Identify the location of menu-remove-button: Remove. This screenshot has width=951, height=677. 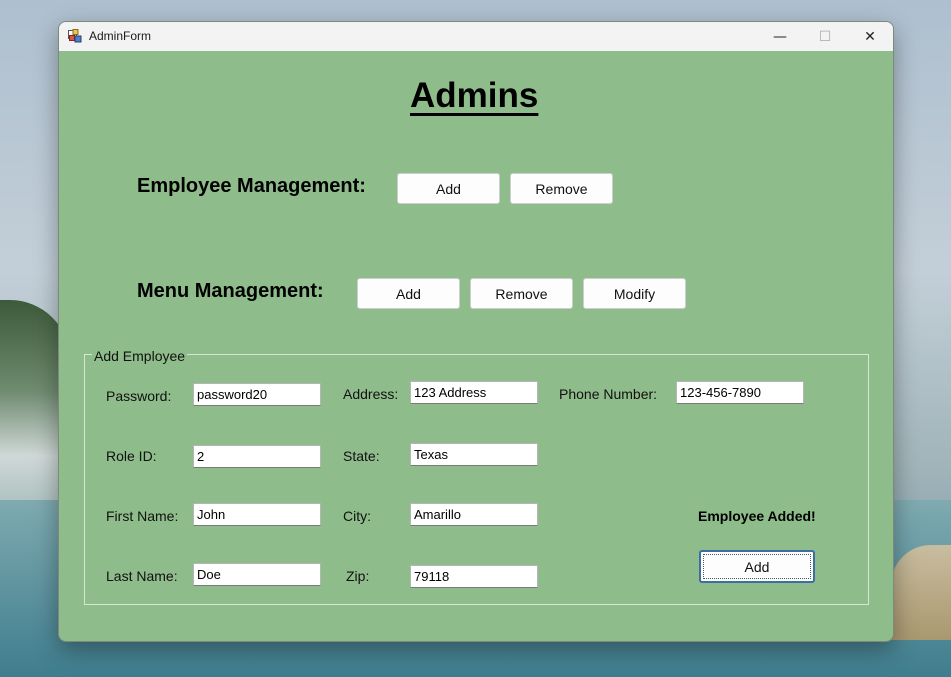
(521, 293).